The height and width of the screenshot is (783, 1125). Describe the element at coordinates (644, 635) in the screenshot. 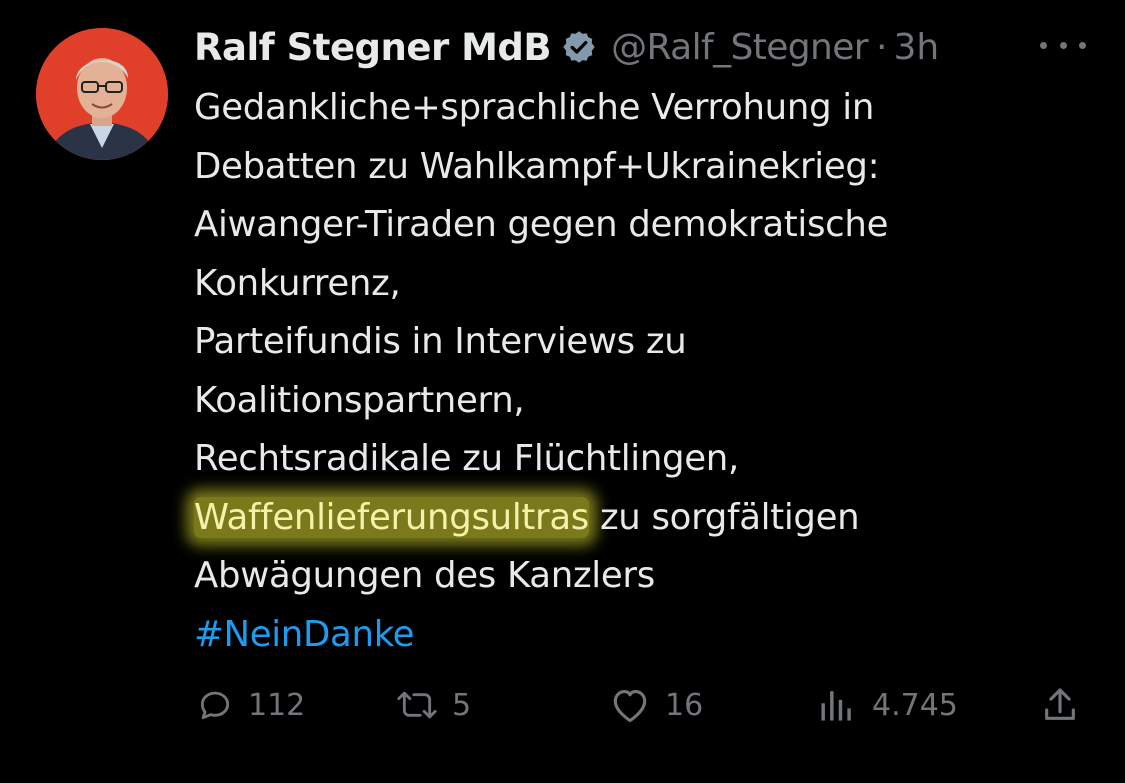

I see `hashtag-link: #NeinDanke` at that location.